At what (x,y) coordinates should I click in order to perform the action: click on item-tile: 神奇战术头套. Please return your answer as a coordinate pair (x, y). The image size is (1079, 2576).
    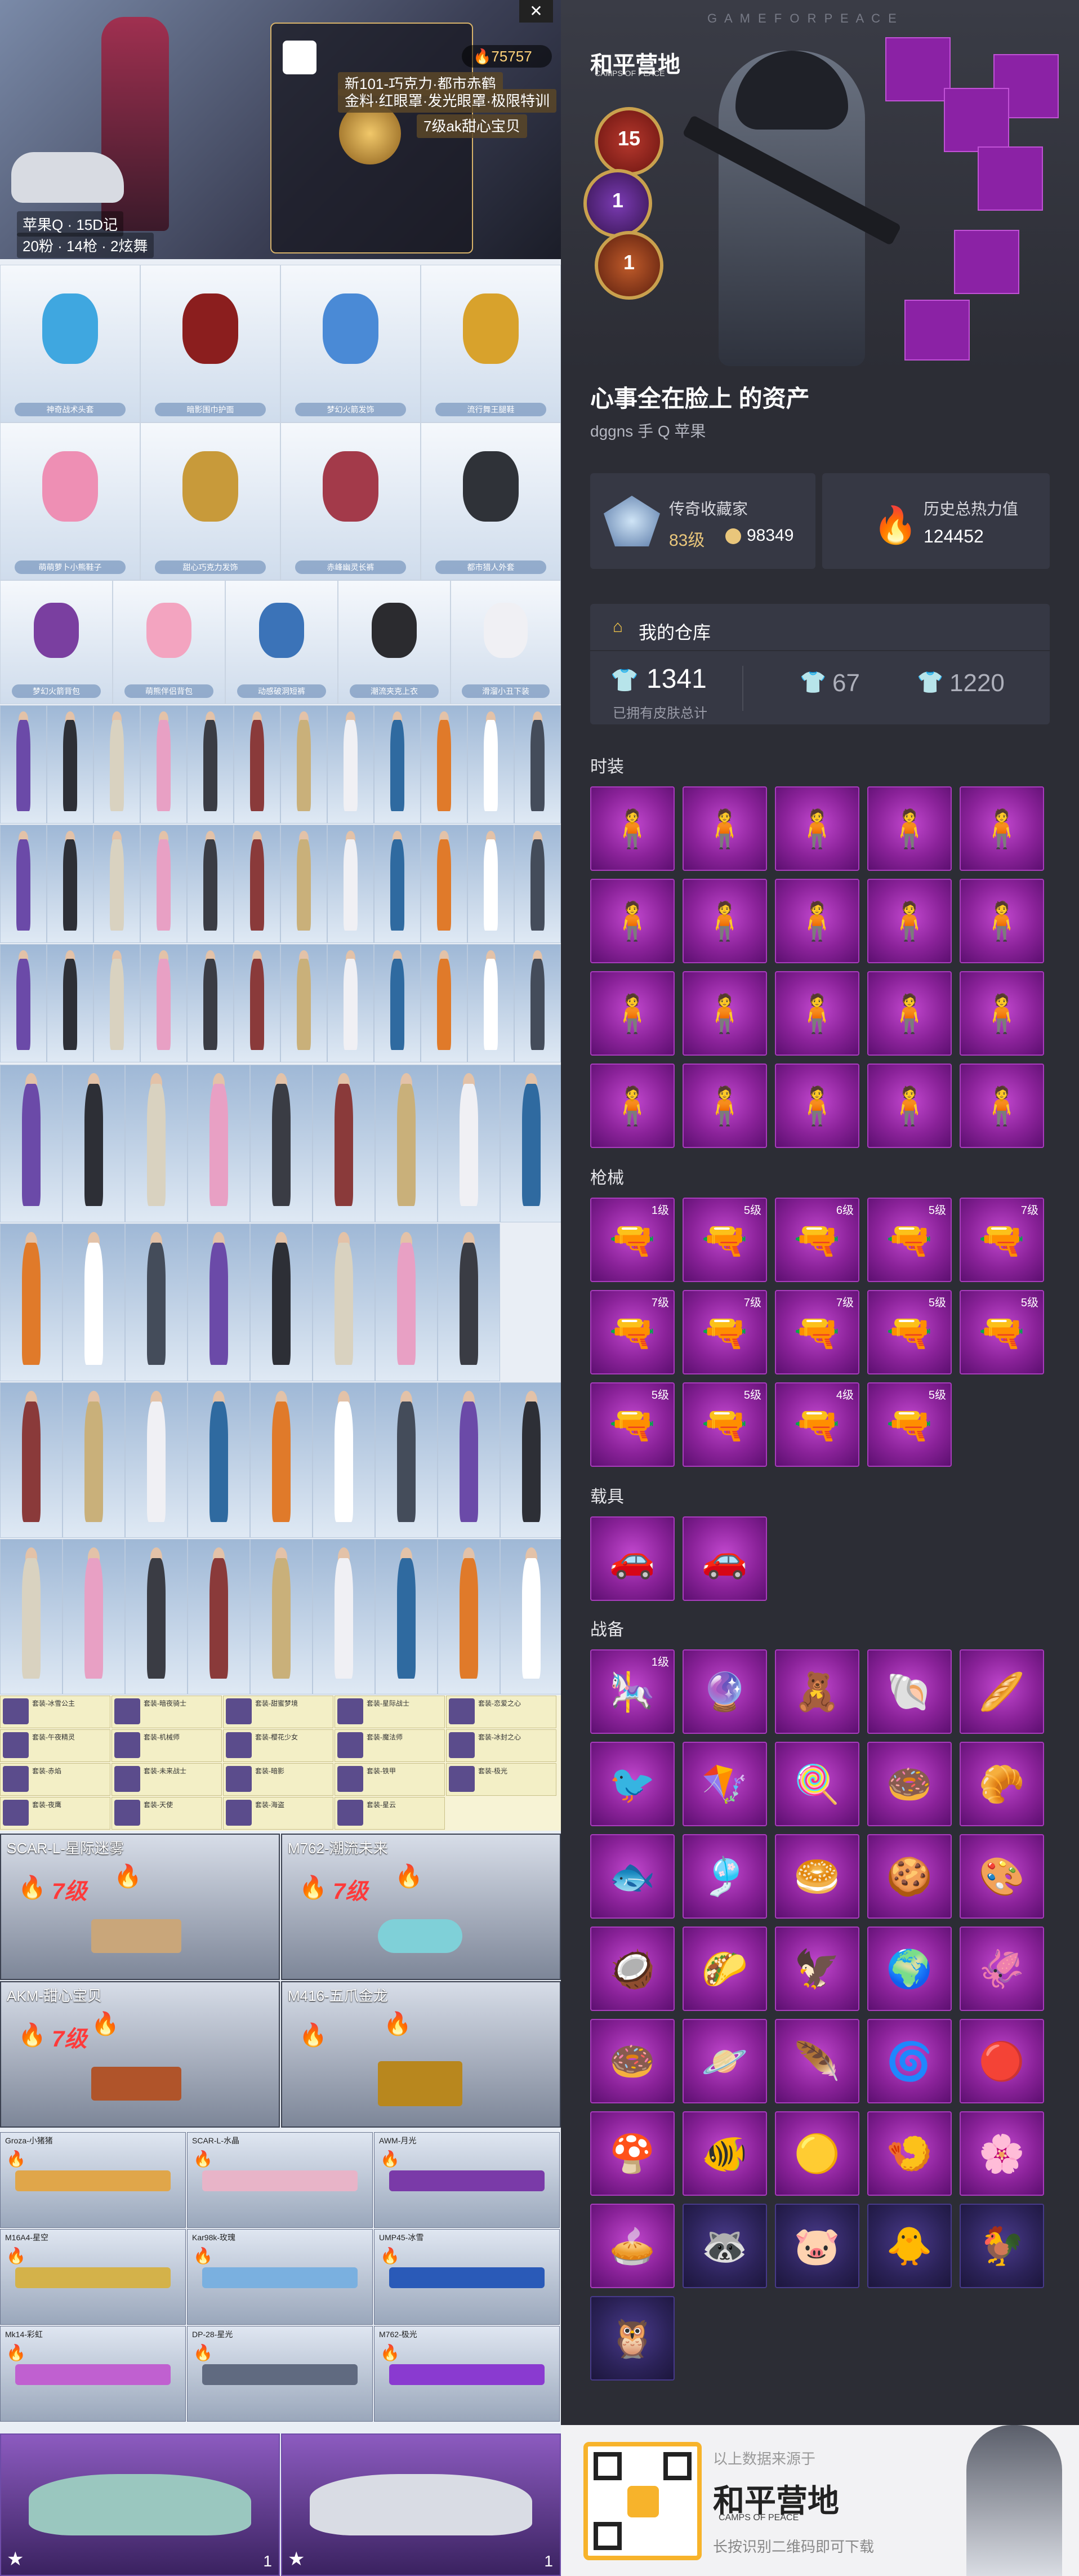
    Looking at the image, I should click on (70, 343).